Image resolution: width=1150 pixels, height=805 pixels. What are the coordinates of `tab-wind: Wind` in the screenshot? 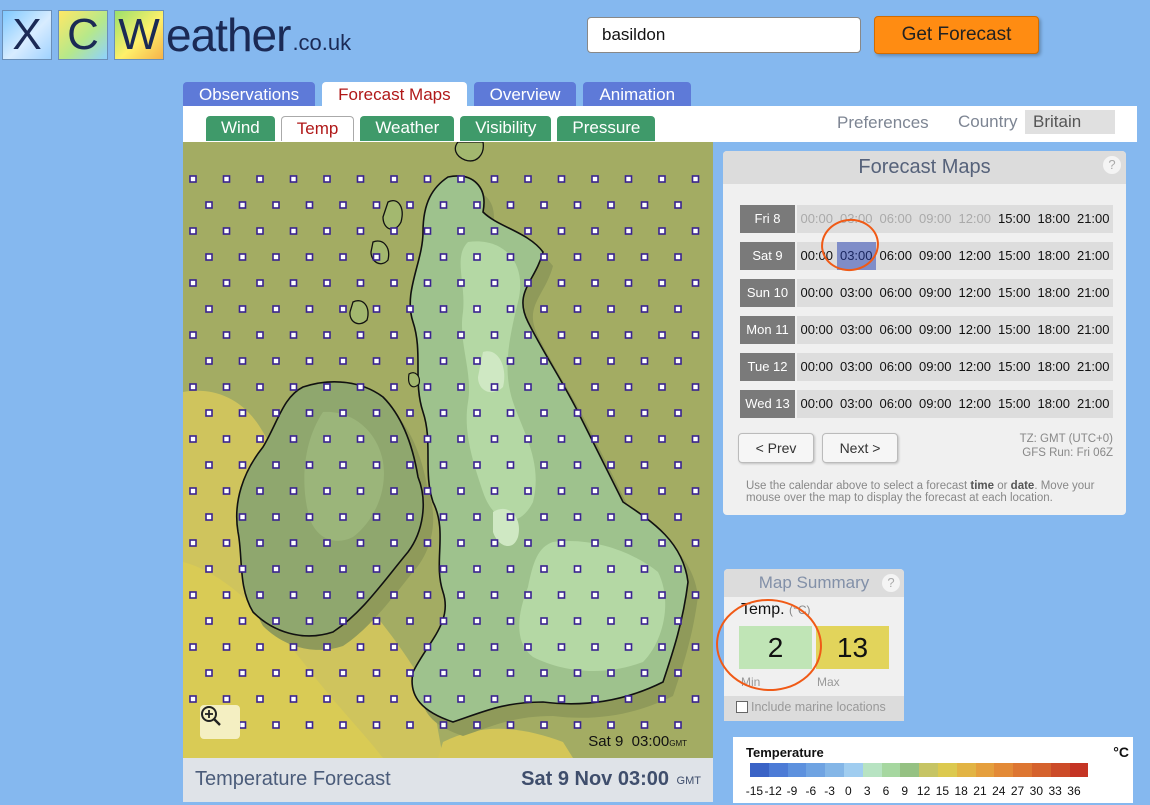 It's located at (240, 128).